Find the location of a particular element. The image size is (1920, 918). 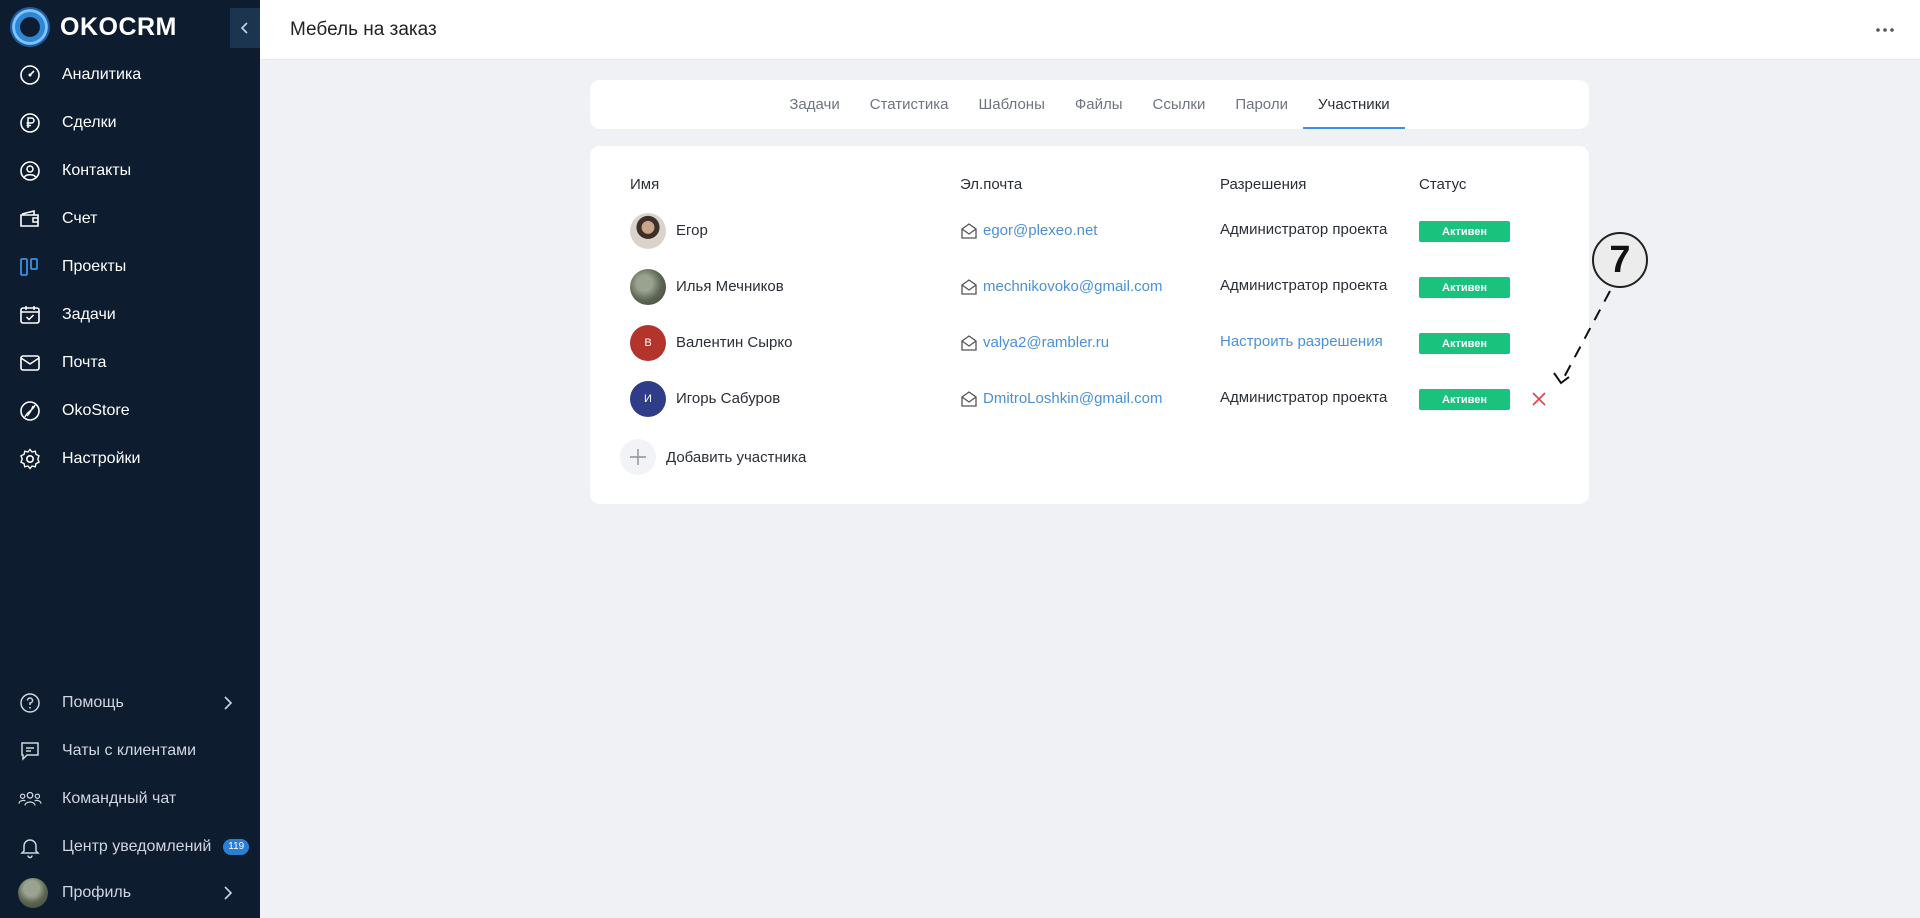

logo: OKOCRM is located at coordinates (93, 27).